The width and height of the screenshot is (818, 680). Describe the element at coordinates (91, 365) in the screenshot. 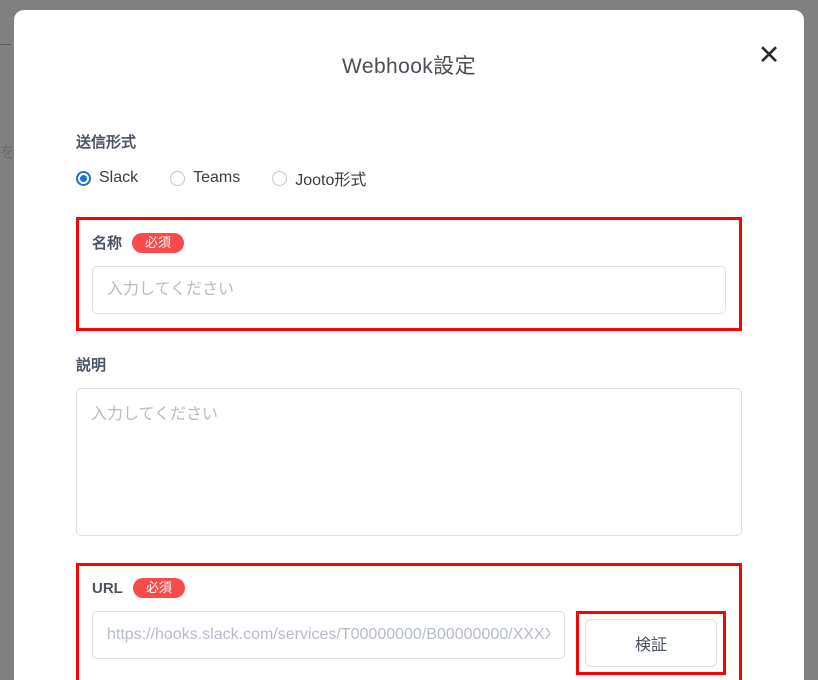

I see `description-label-text: 説明` at that location.